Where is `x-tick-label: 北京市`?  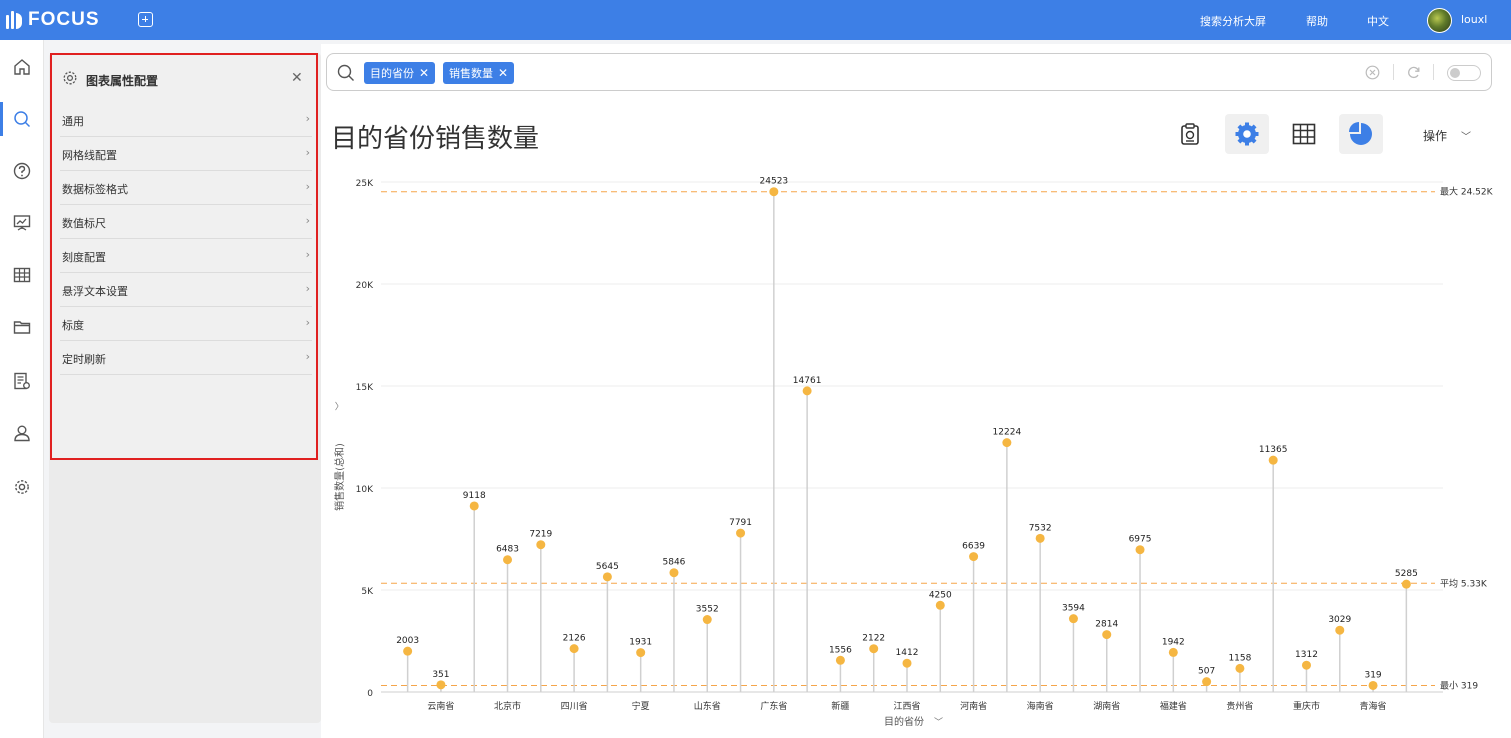 x-tick-label: 北京市 is located at coordinates (507, 706).